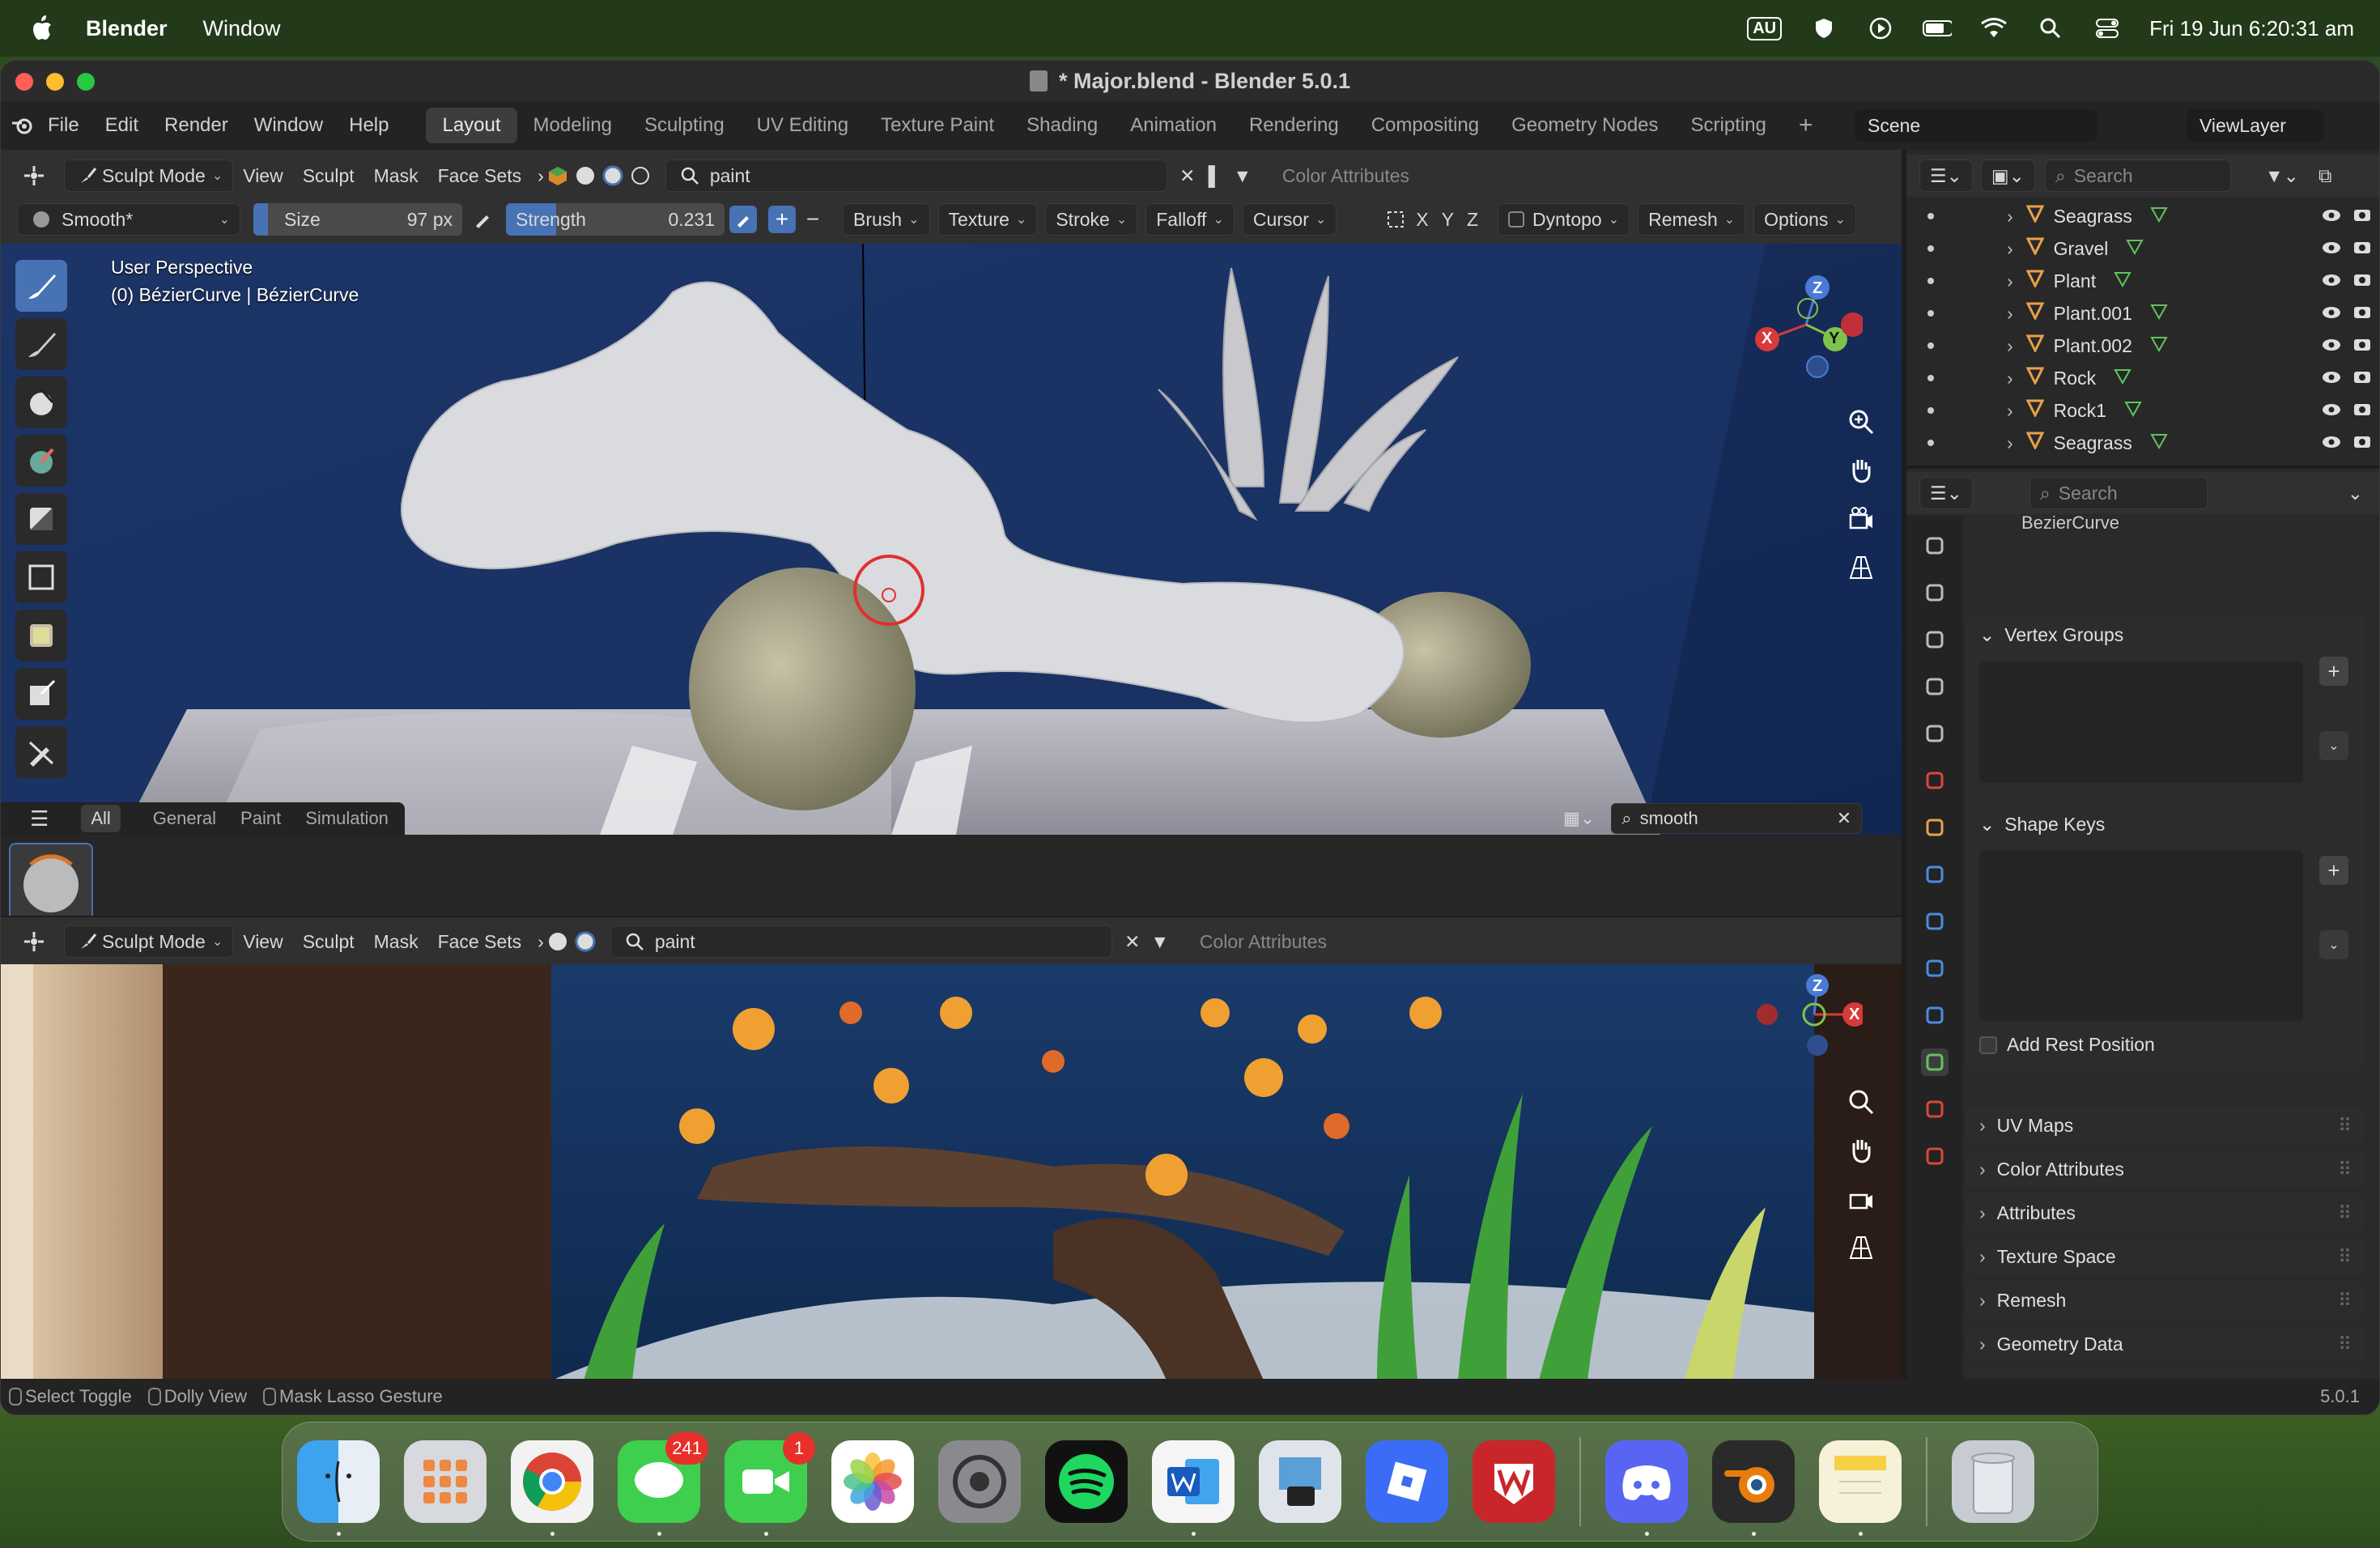  Describe the element at coordinates (1935, 1015) in the screenshot. I see `constraints-icon` at that location.